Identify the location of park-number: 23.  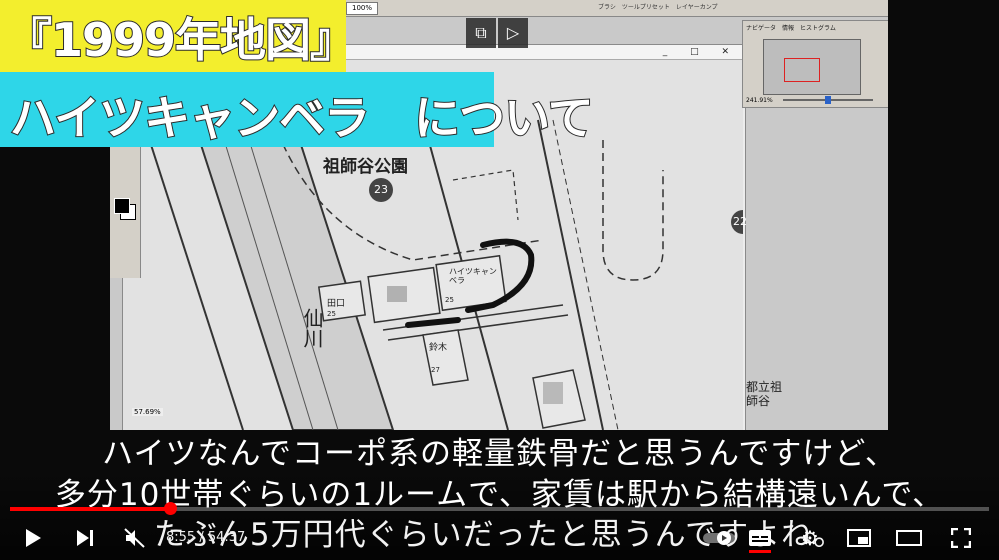
(381, 189).